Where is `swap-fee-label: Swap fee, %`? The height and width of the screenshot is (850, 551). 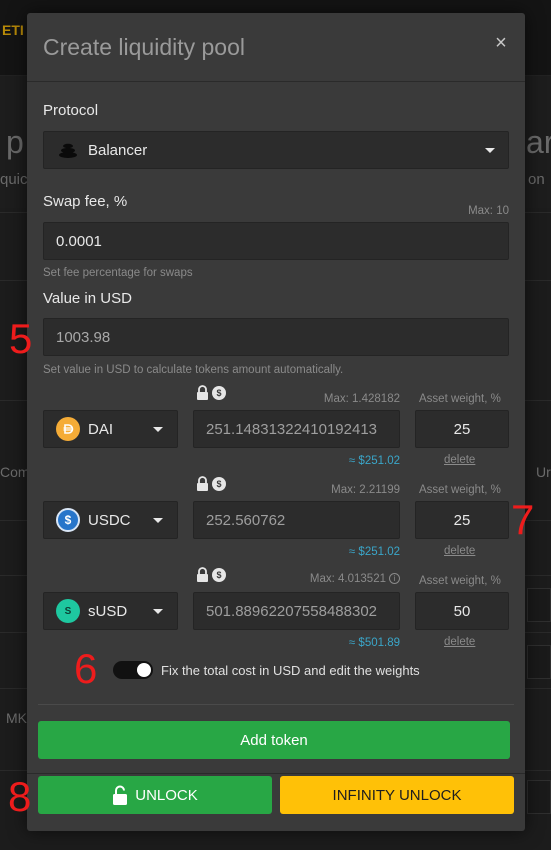
swap-fee-label: Swap fee, % is located at coordinates (85, 201).